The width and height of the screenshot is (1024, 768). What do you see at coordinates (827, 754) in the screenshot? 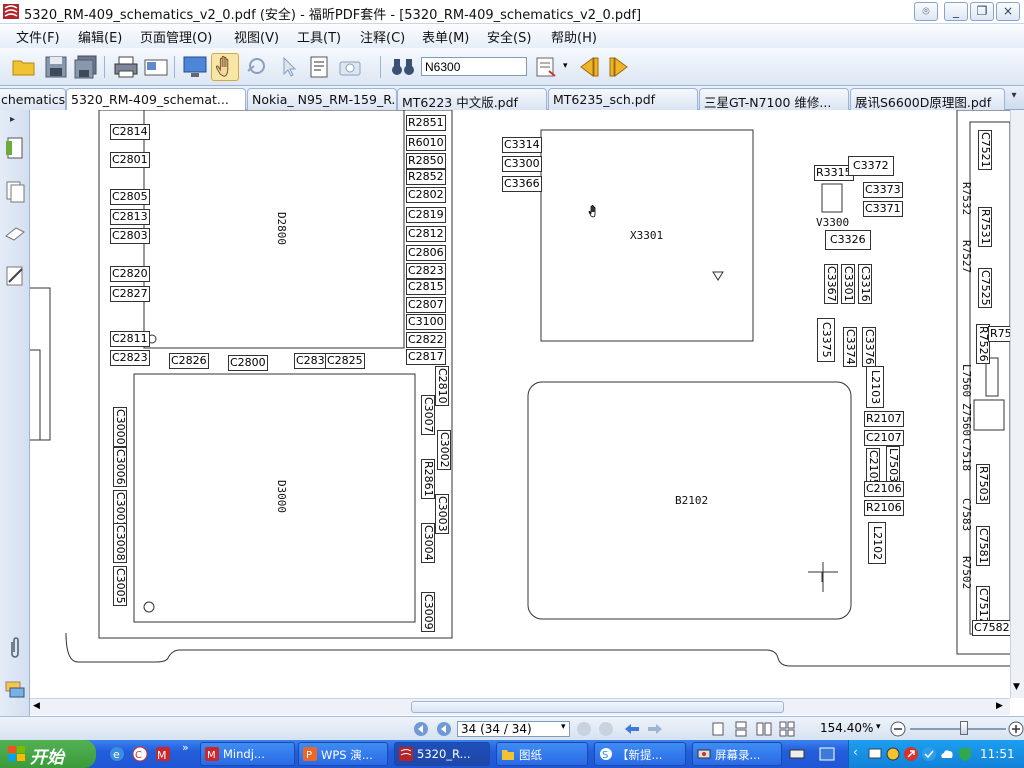
I see `language-bar-icon` at bounding box center [827, 754].